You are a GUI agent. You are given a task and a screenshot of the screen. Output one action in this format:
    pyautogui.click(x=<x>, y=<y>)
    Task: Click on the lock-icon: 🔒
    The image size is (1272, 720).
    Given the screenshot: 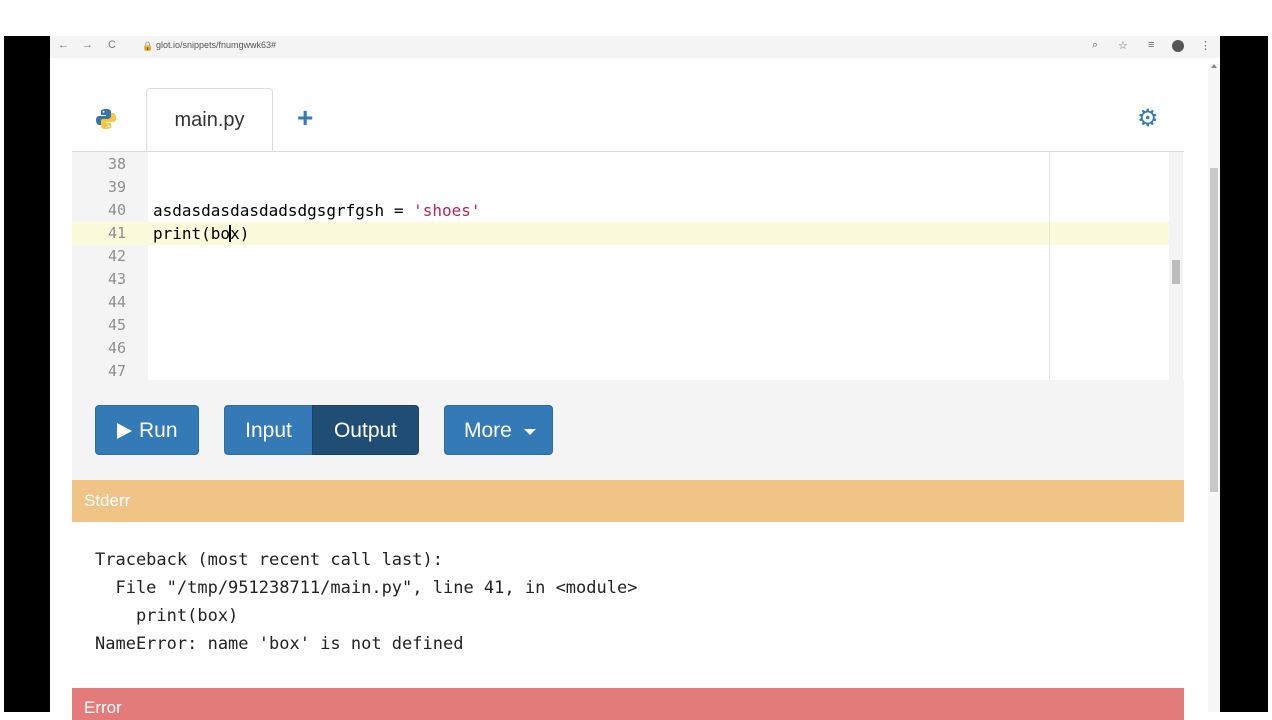 What is the action you would take?
    pyautogui.click(x=148, y=46)
    